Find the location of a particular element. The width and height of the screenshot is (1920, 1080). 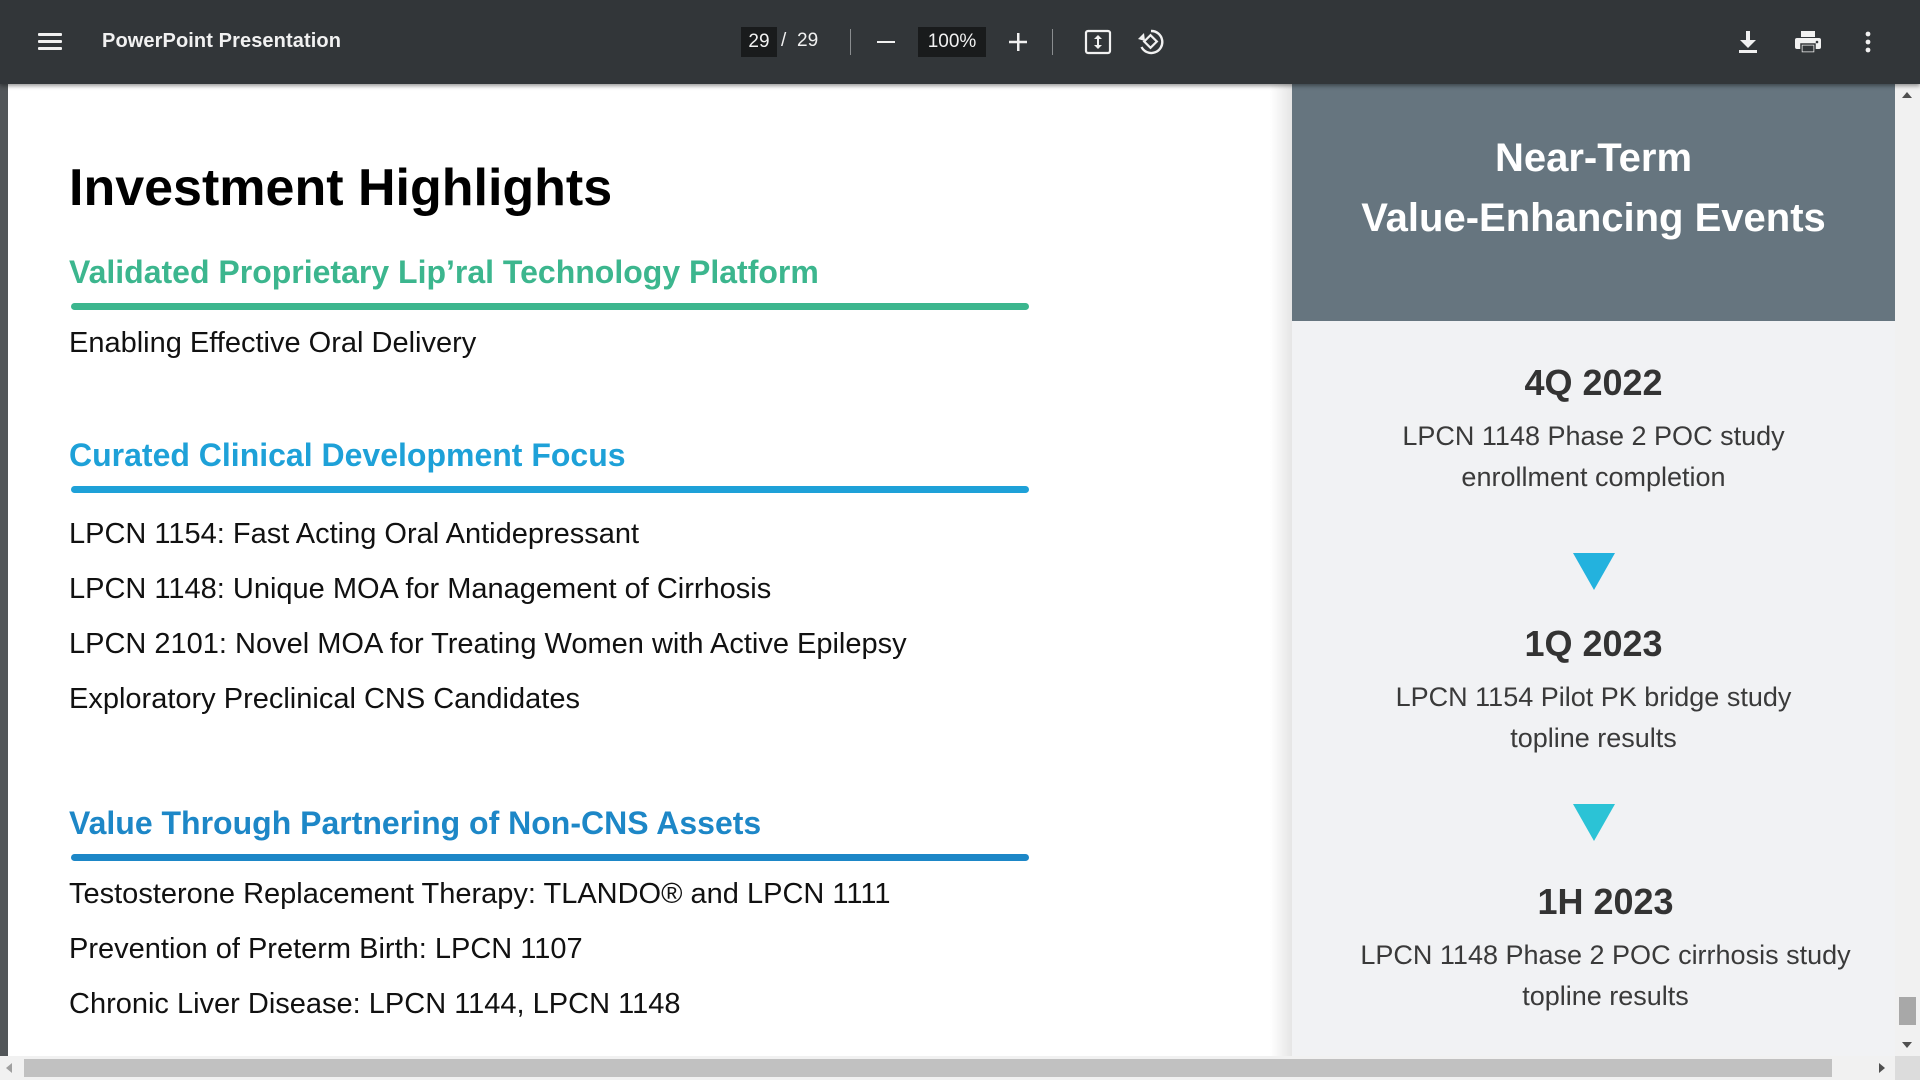

events-panel-title-line1: Near-Term is located at coordinates (1593, 158).